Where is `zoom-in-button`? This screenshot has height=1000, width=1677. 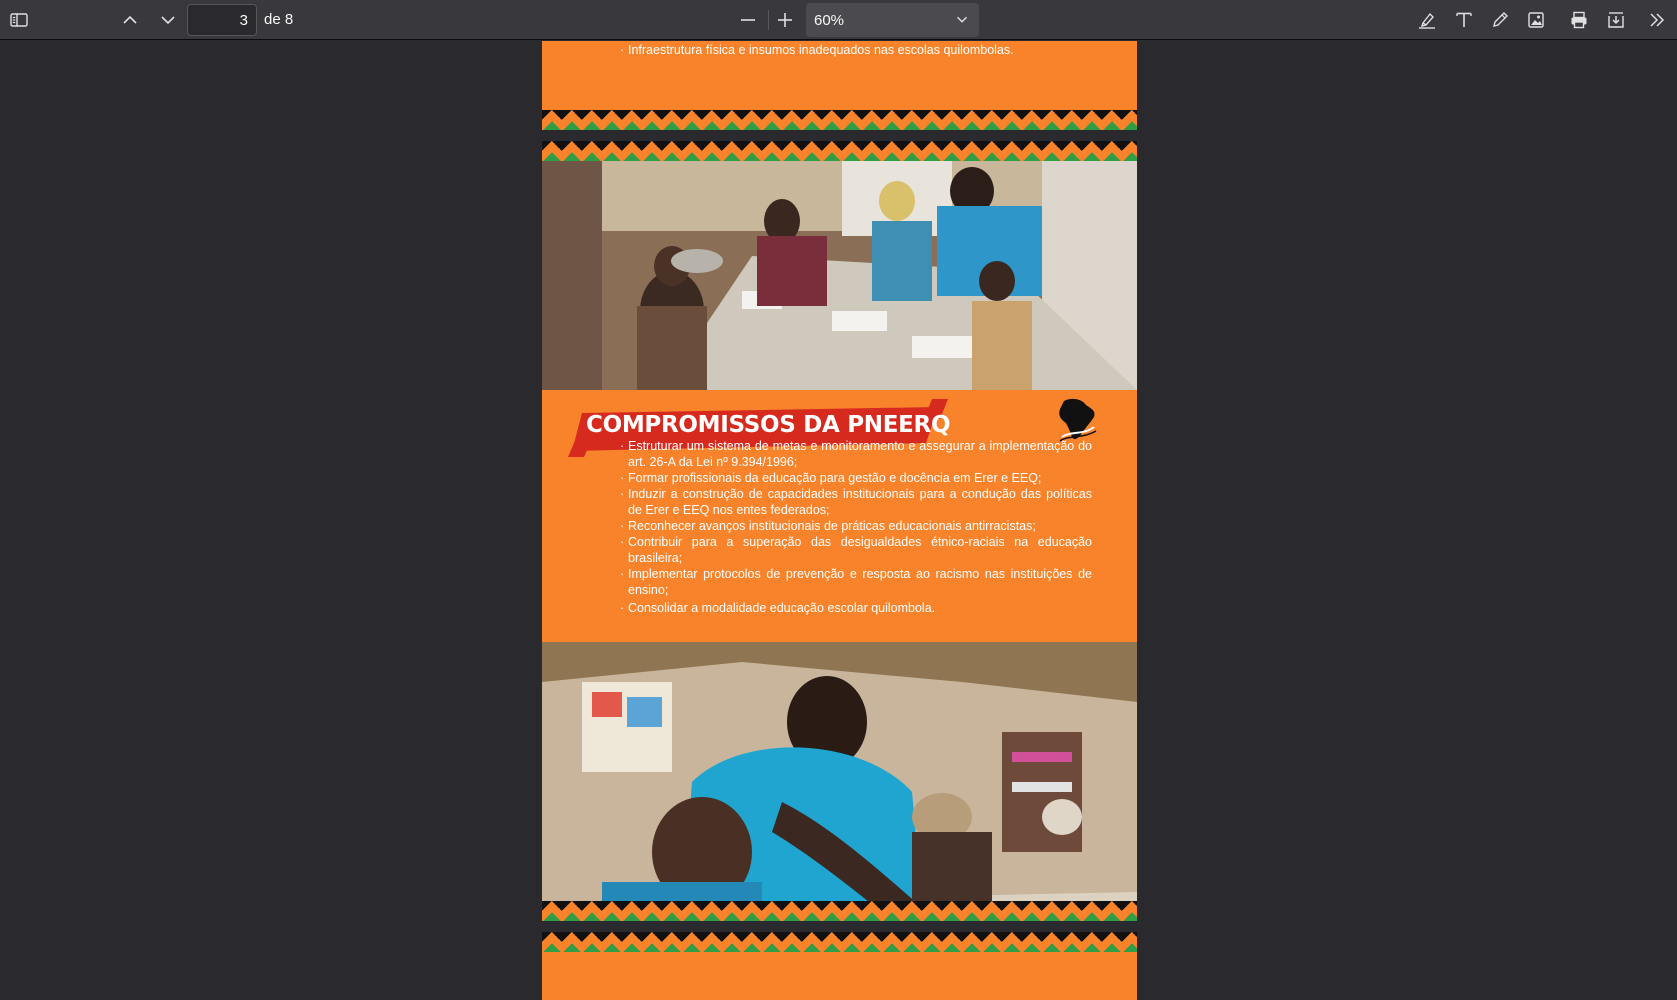 zoom-in-button is located at coordinates (785, 20).